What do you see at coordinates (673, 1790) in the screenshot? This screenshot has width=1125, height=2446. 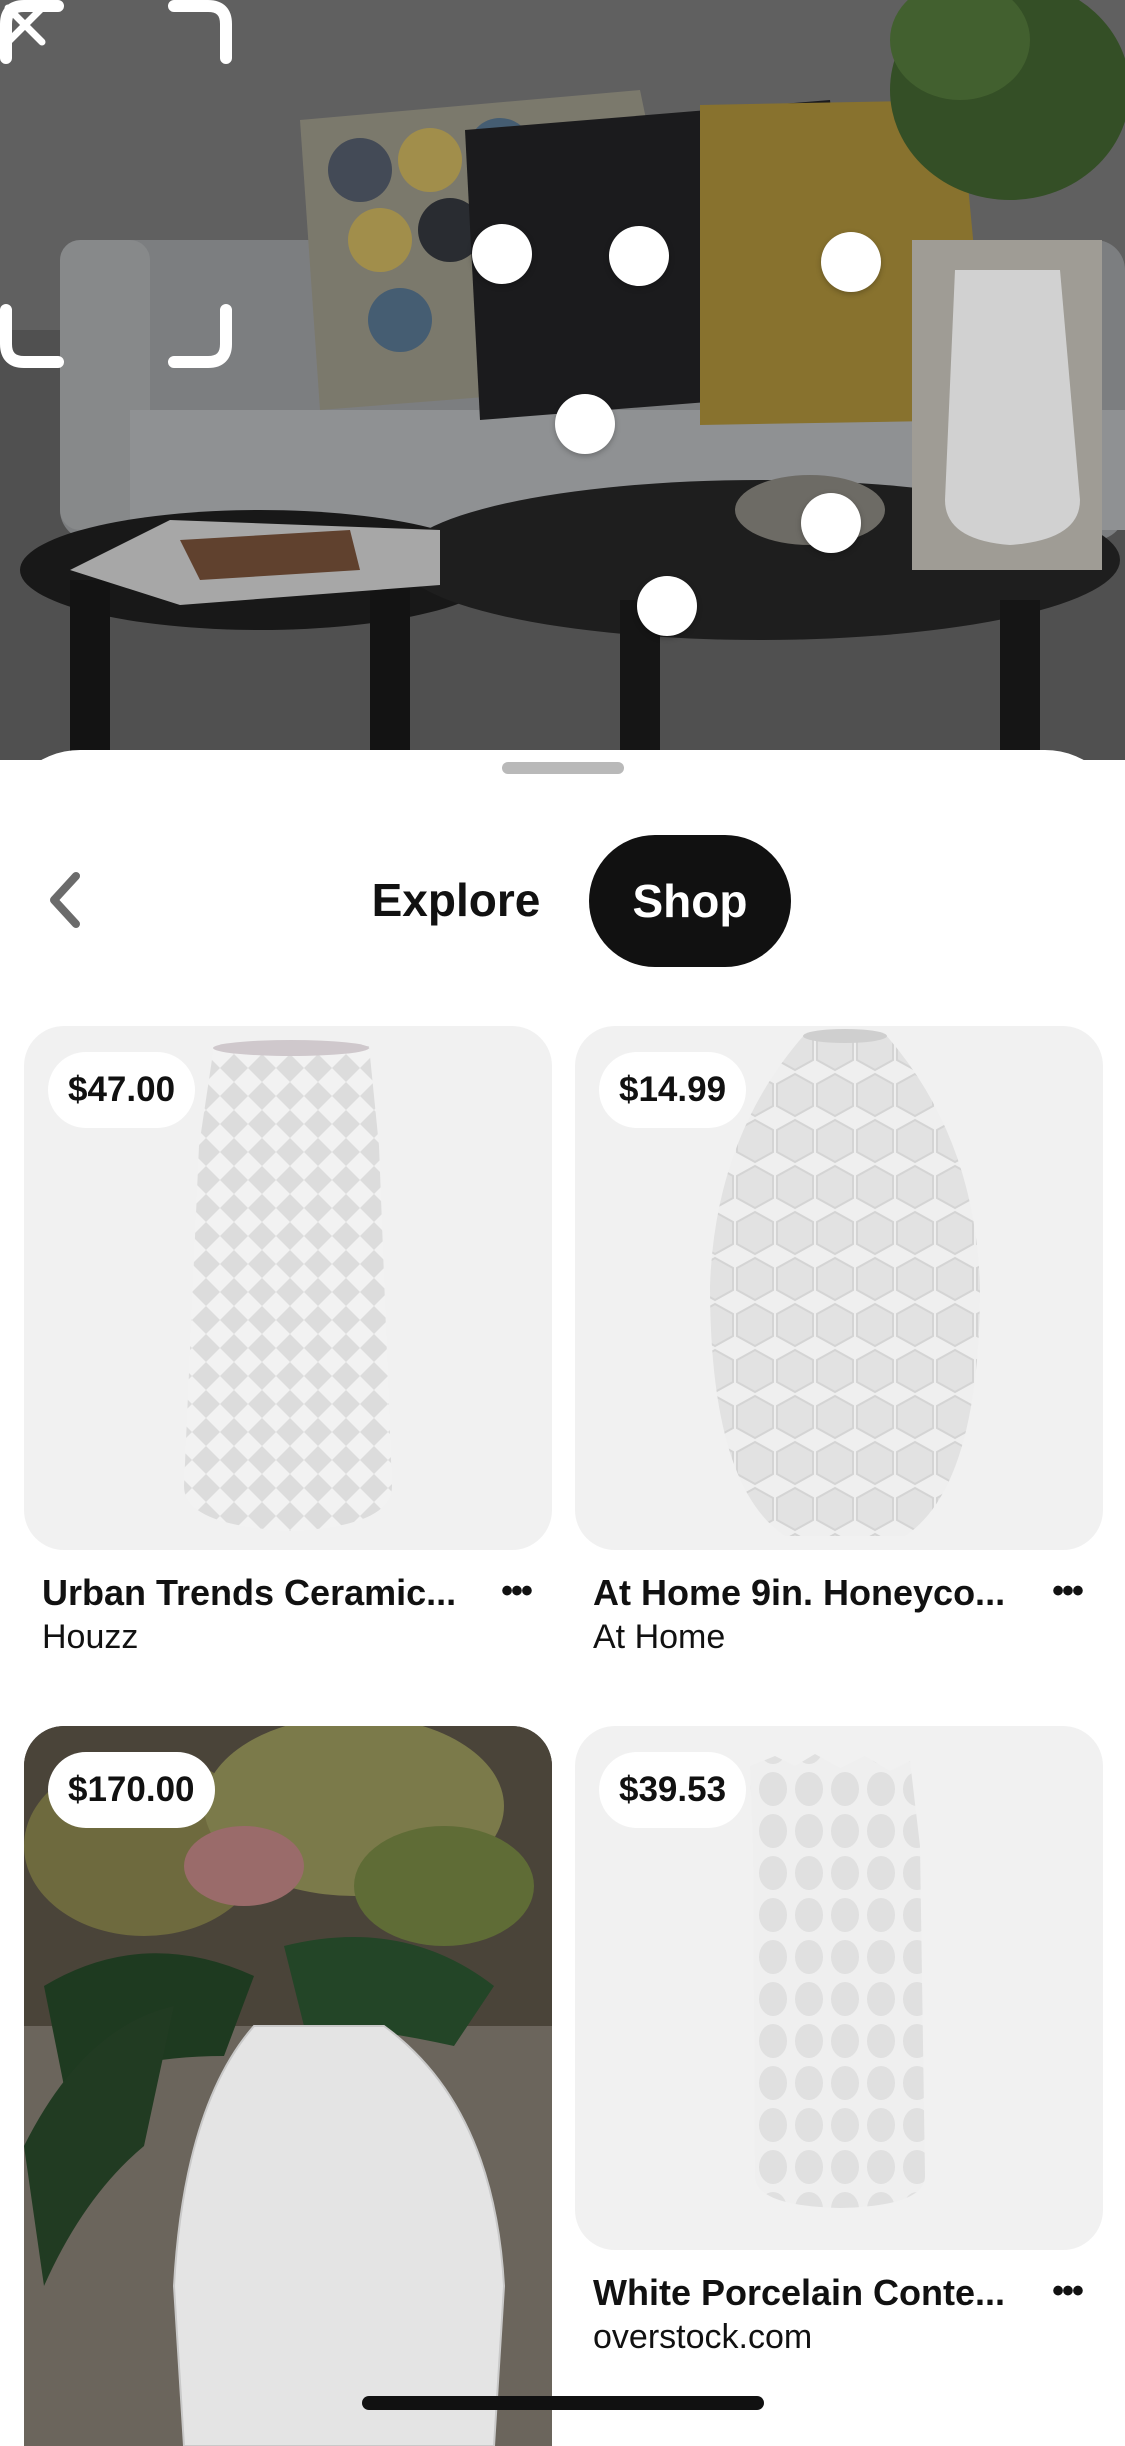 I see `price-badge: $39.53` at bounding box center [673, 1790].